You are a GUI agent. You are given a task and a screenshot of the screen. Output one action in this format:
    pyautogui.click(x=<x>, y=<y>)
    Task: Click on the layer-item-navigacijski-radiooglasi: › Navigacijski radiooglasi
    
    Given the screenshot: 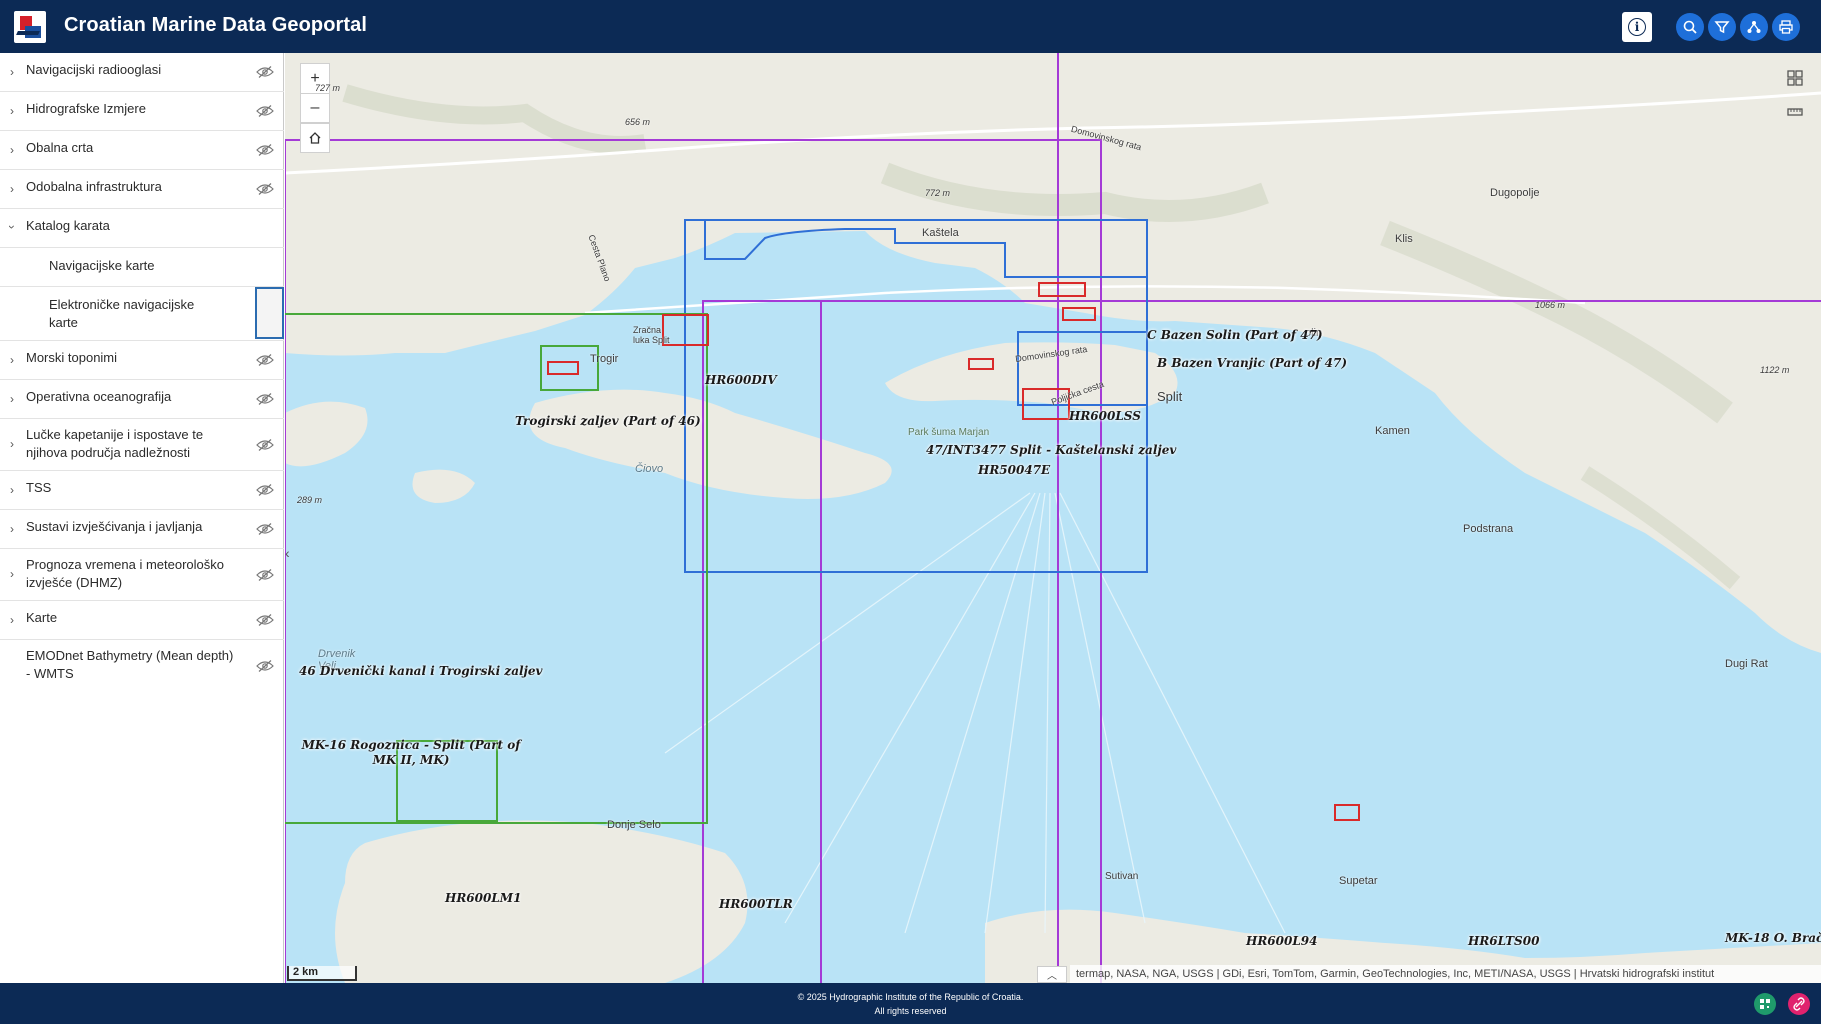 What is the action you would take?
    pyautogui.click(x=142, y=72)
    